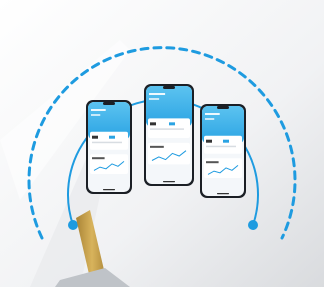 The image size is (324, 287). I want to click on phone-center, so click(169, 135).